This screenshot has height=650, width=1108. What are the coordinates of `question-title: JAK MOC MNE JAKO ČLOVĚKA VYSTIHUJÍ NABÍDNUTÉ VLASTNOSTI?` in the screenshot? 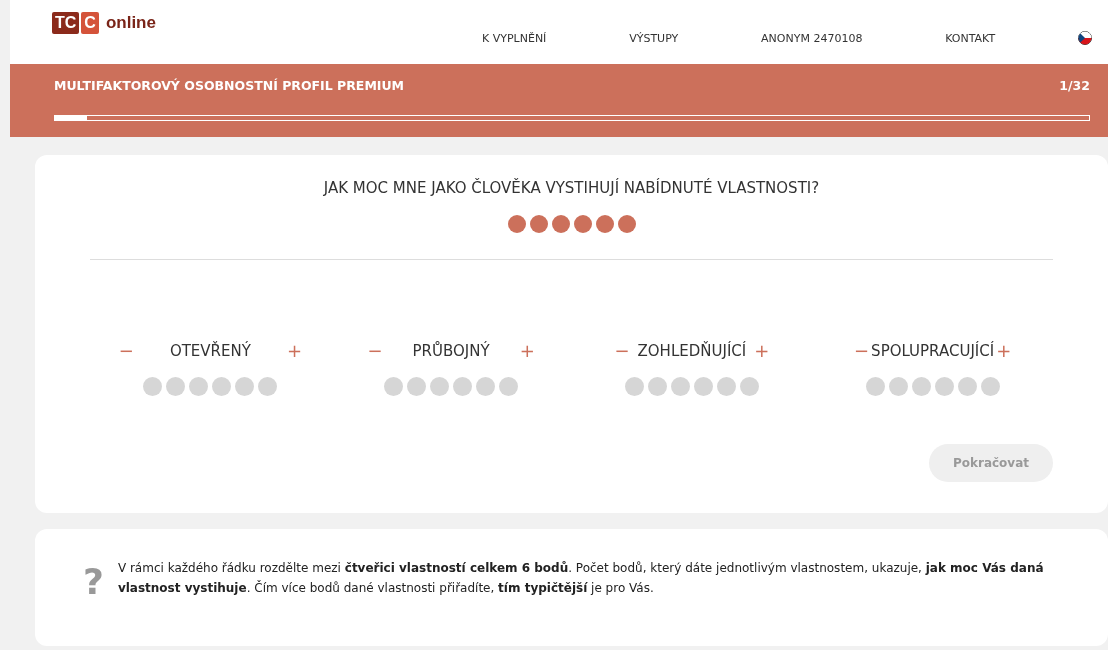 It's located at (571, 188).